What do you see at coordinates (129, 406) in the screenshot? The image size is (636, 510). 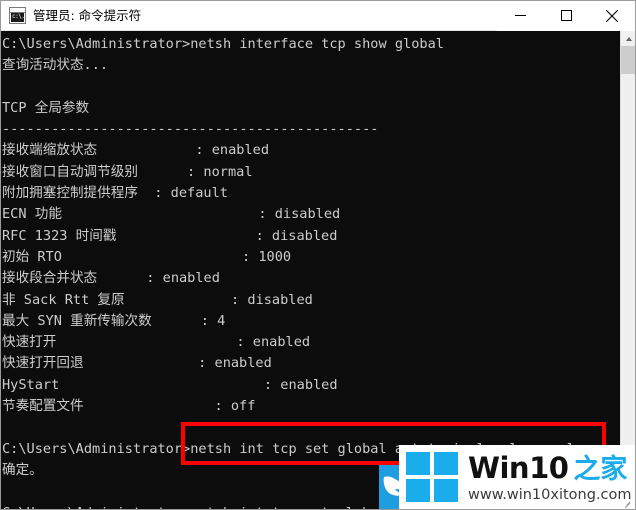 I see `terminal-line: 节奏配置文件 : off` at bounding box center [129, 406].